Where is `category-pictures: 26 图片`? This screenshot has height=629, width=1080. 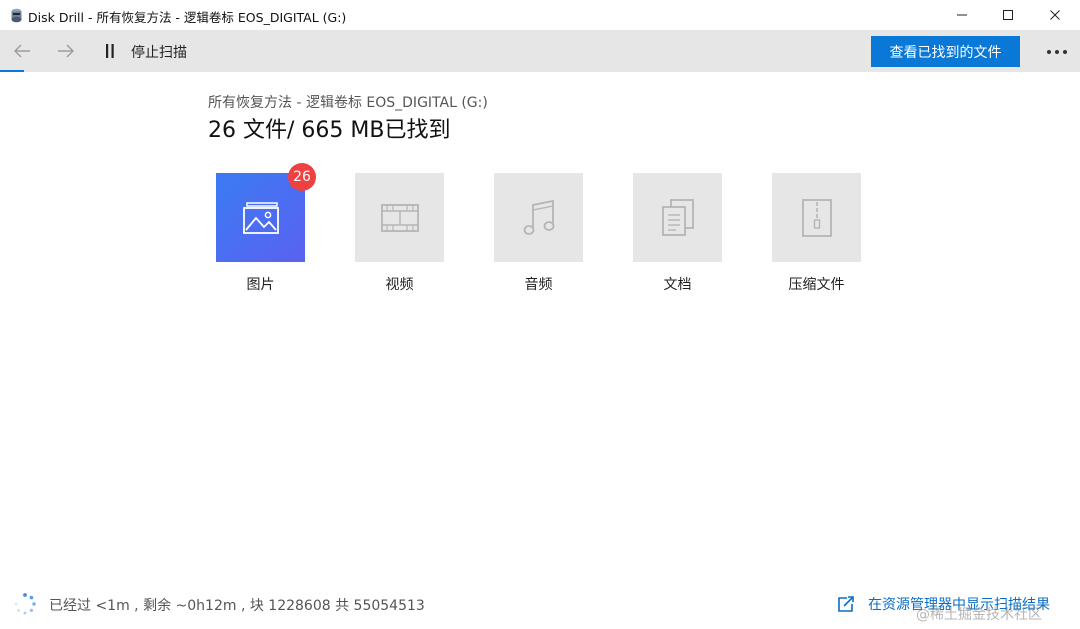
category-pictures: 26 图片 is located at coordinates (266, 228).